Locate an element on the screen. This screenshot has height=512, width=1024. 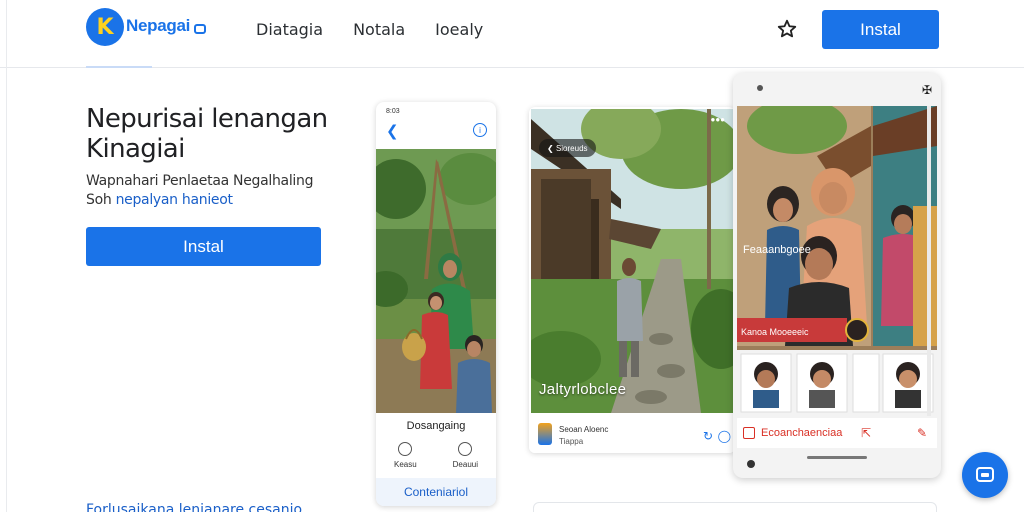
phone3-action-card: Ecoanchaenciaa ⇱ ✎ is located at coordinates (837, 433).